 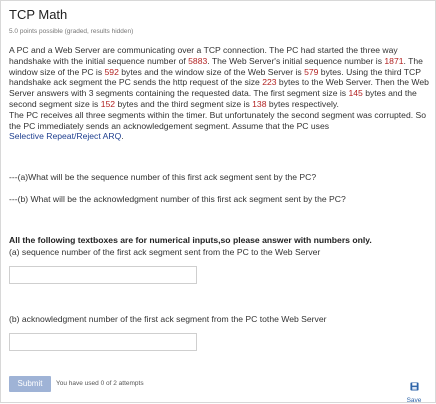 I want to click on server-isn-value: 1871, so click(x=394, y=60).